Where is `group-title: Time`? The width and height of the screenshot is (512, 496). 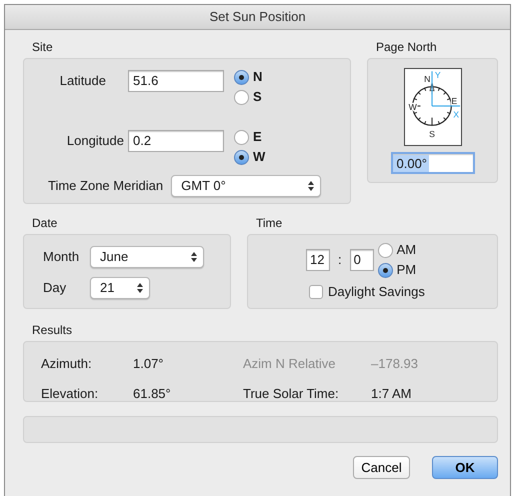
group-title: Time is located at coordinates (270, 223).